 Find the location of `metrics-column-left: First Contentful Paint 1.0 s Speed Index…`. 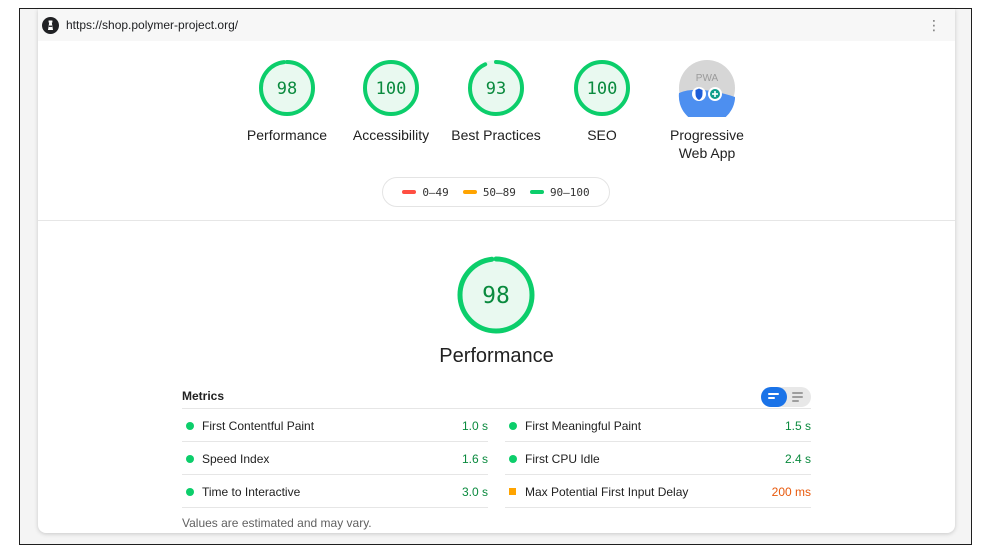

metrics-column-left: First Contentful Paint 1.0 s Speed Index… is located at coordinates (335, 458).